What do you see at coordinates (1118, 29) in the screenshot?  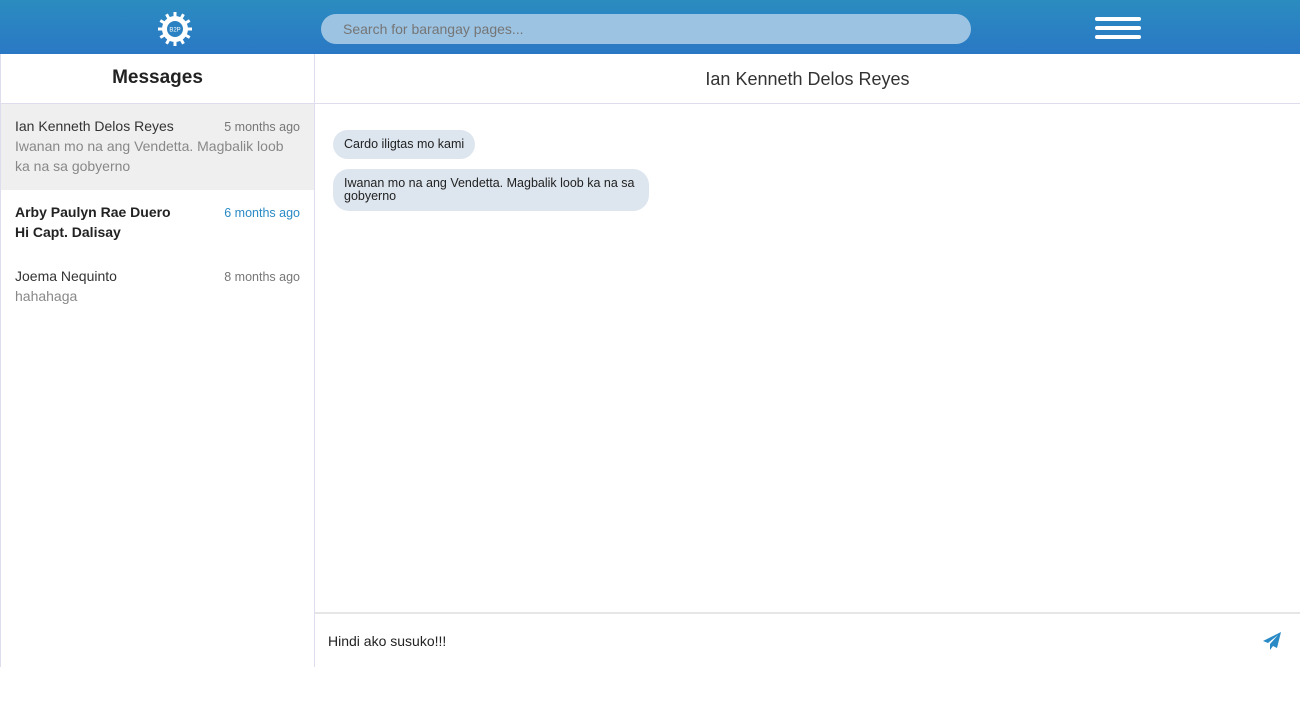 I see `hamburger-menu-icon` at bounding box center [1118, 29].